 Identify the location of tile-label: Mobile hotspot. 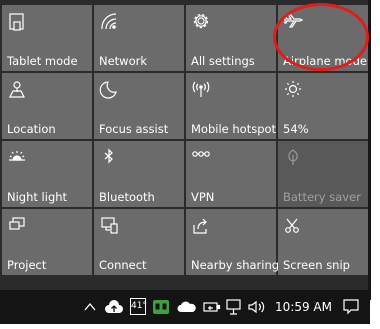
(234, 129).